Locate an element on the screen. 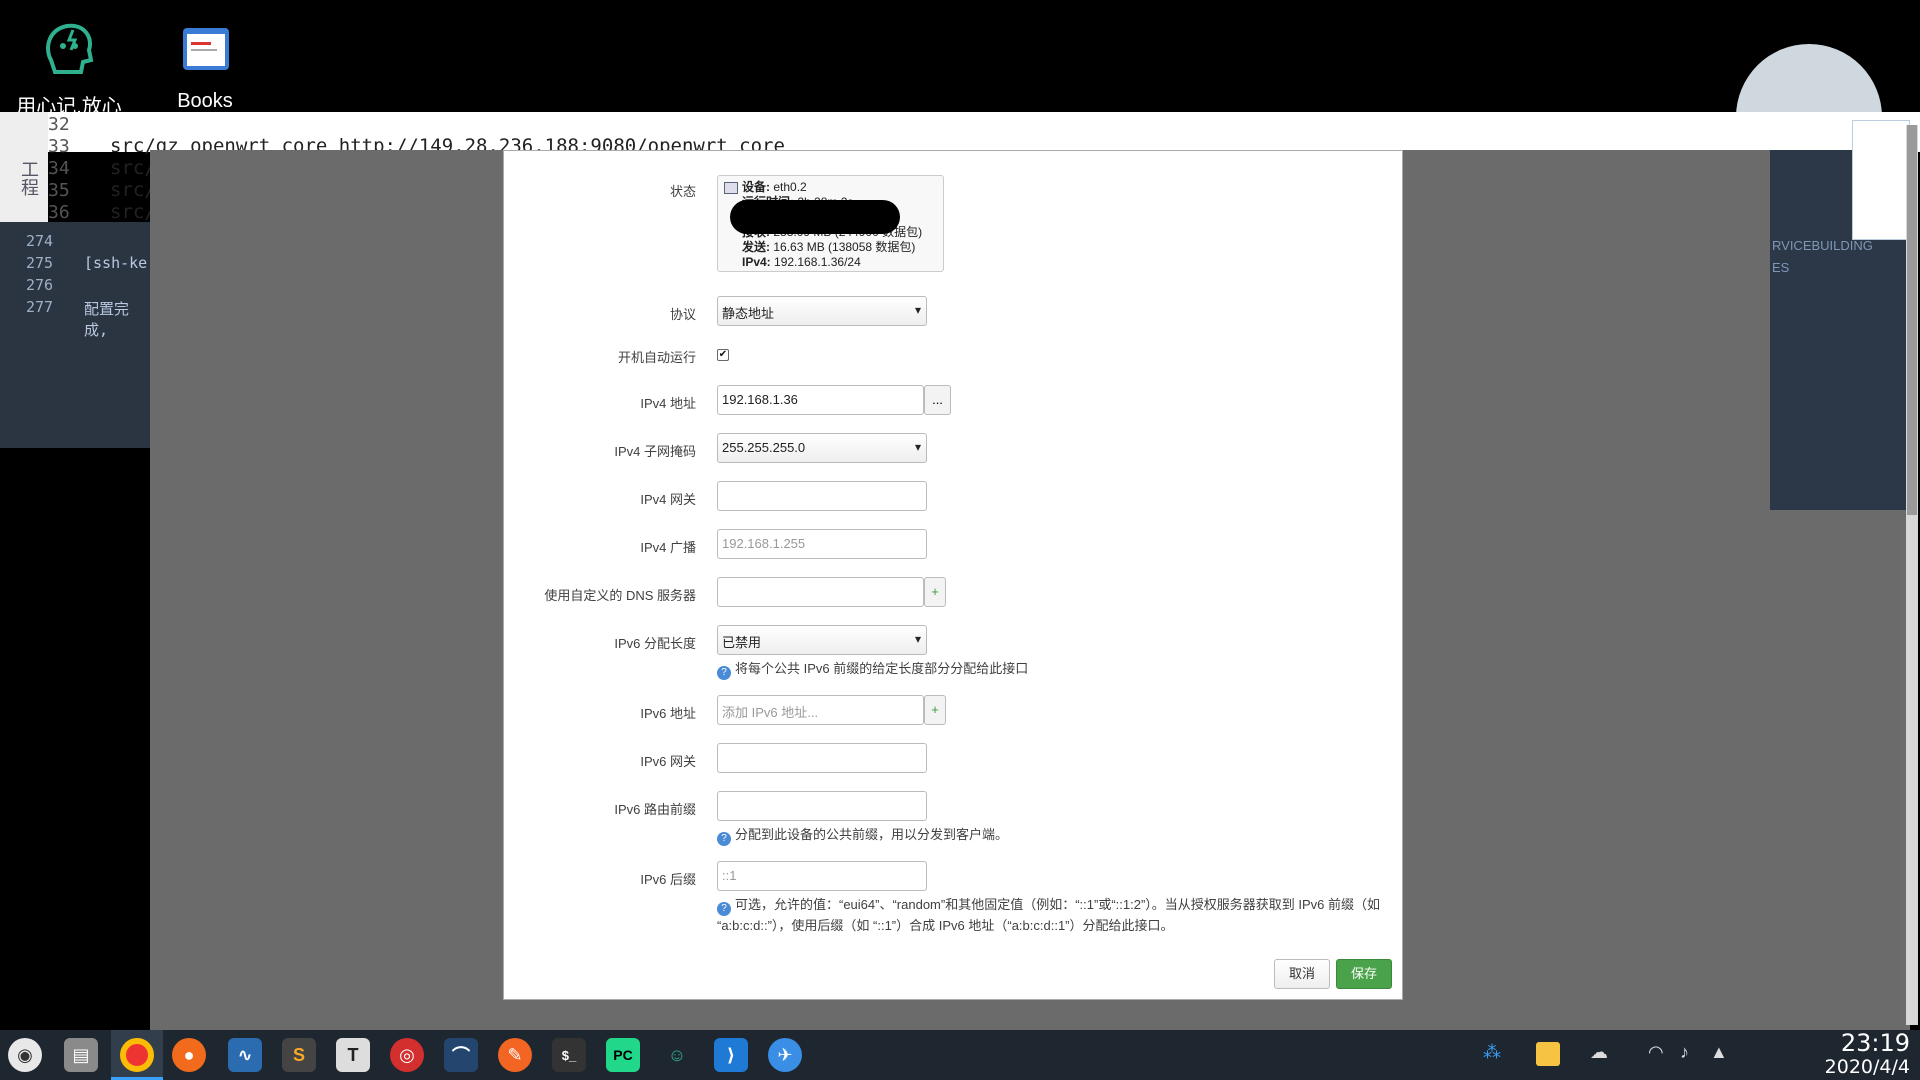 This screenshot has height=1080, width=1920. desktop-icon-notes: 用心记,放心 is located at coordinates (72, 67).